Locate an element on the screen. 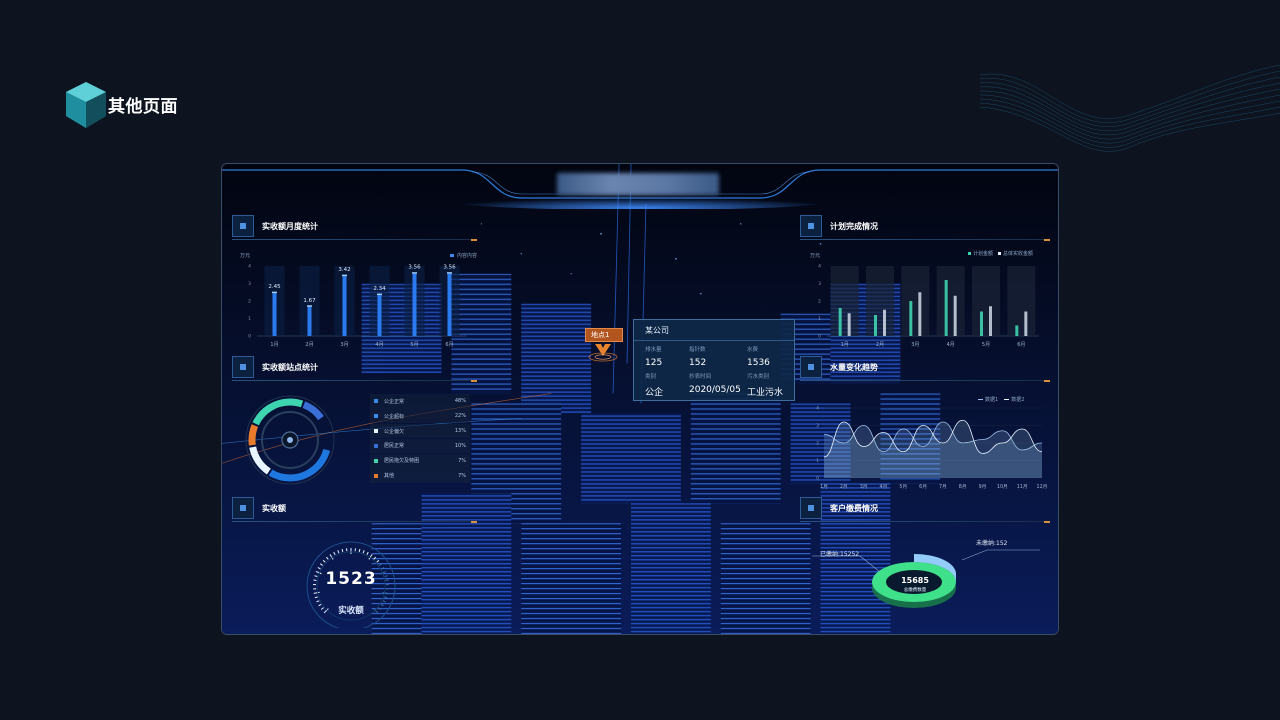  monthly-panel-header: 实收额月度统计 is located at coordinates (354, 227).